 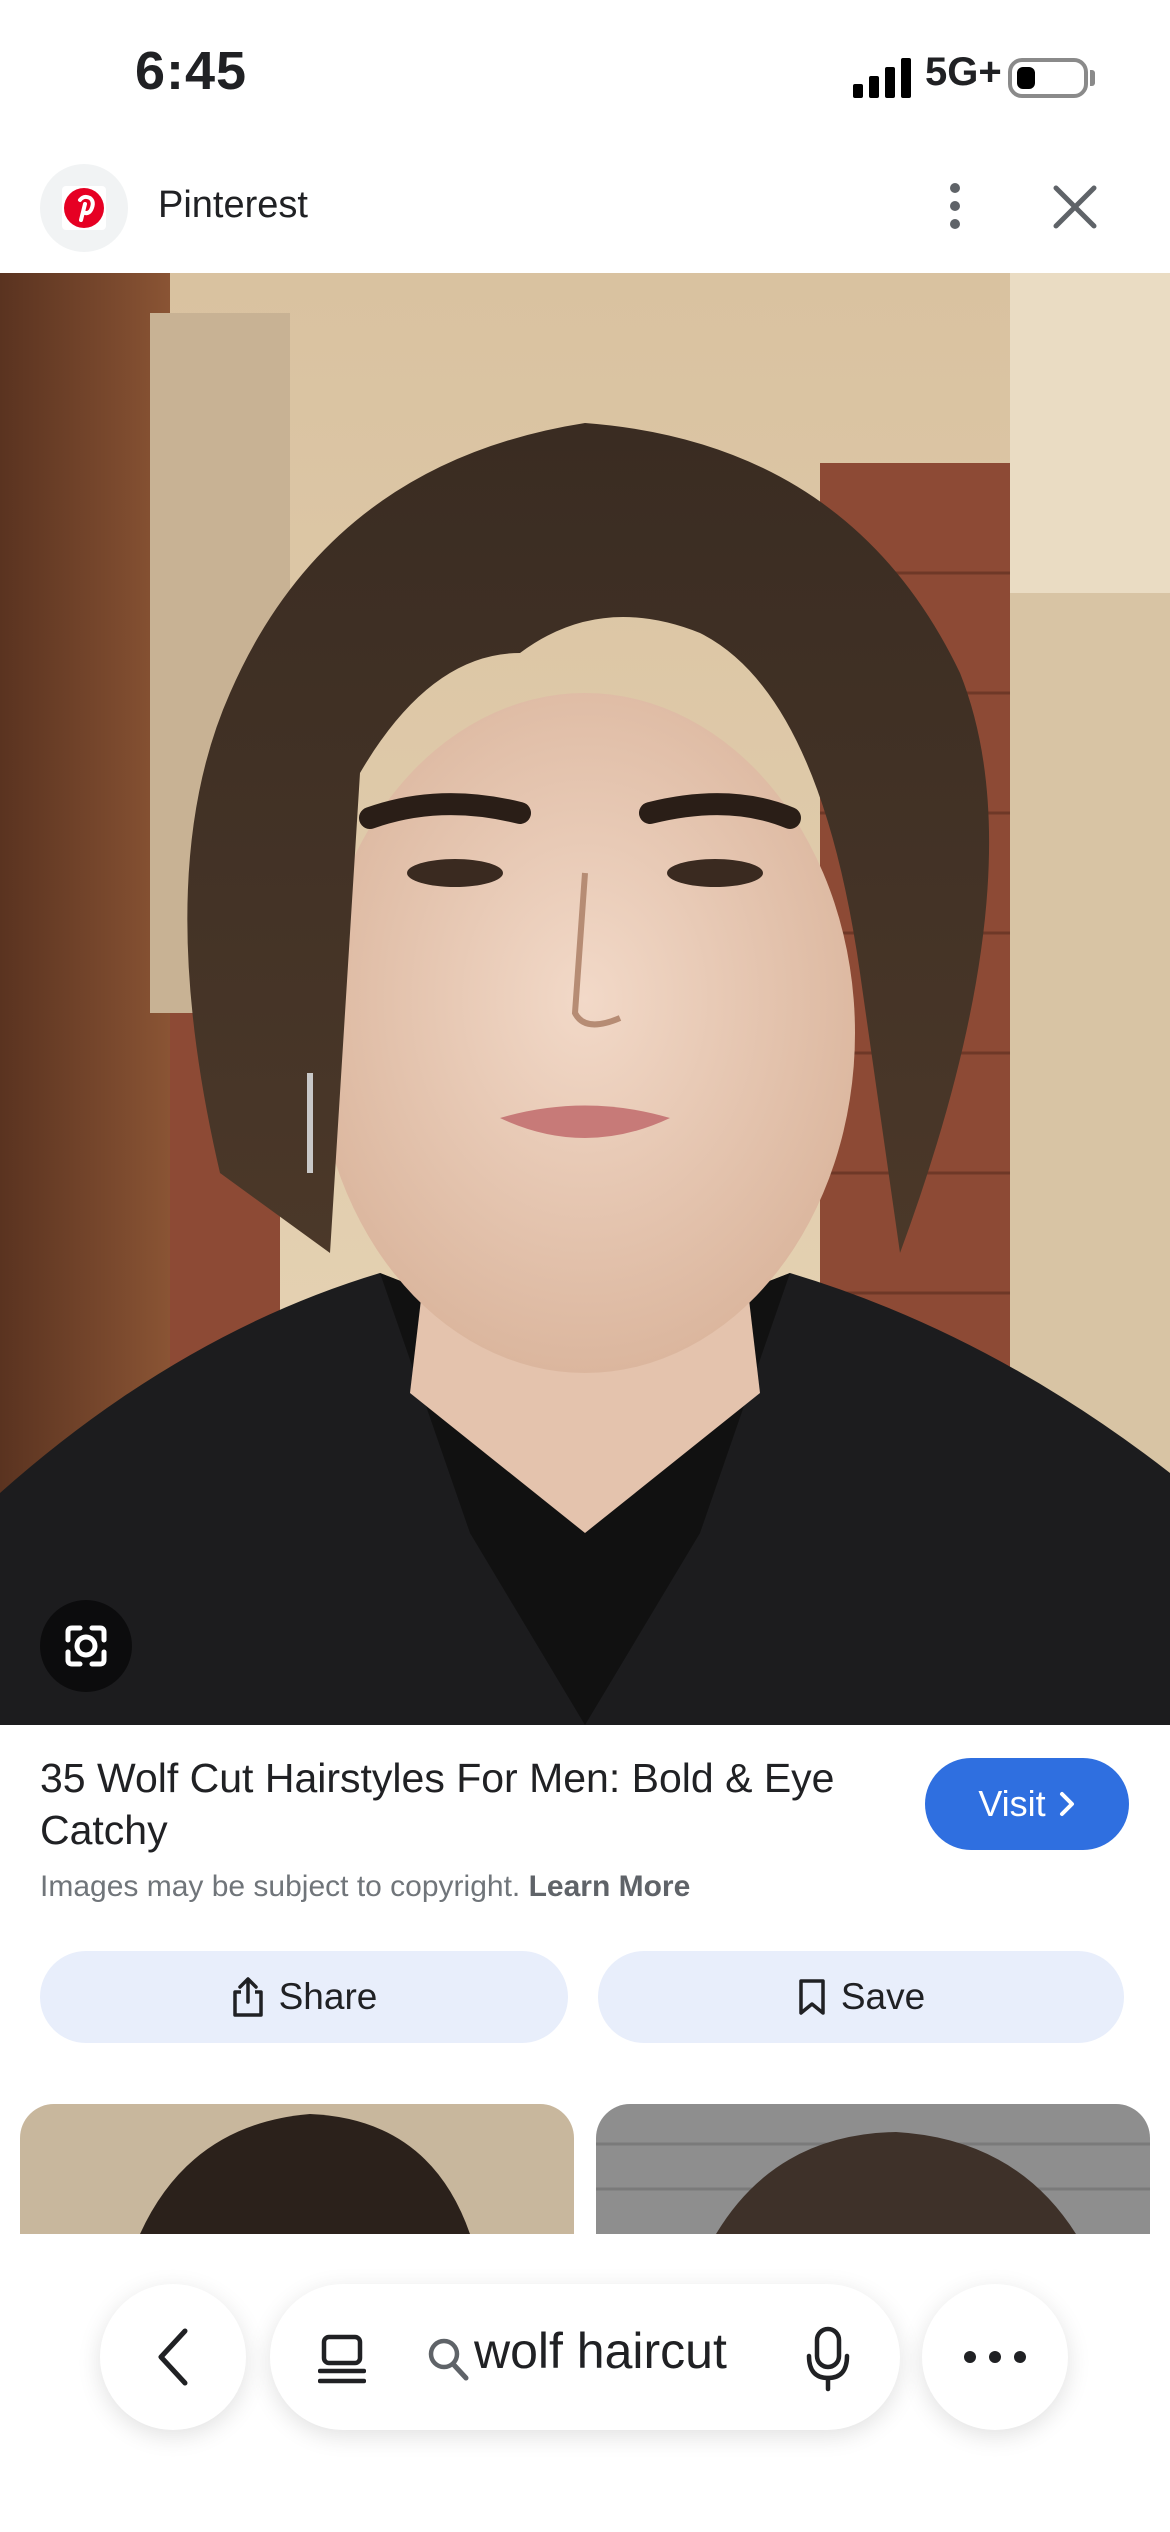 I want to click on back-button, so click(x=173, y=2357).